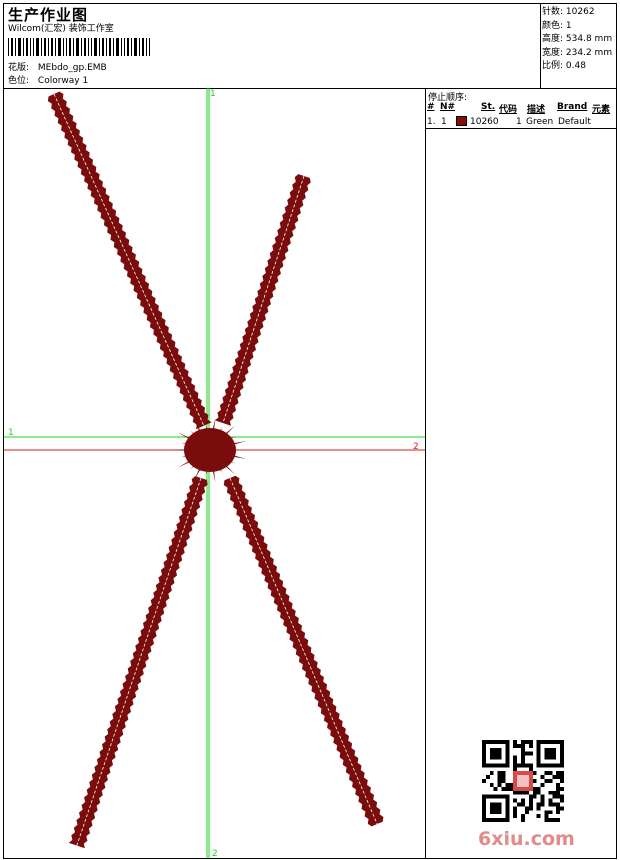  I want to click on stat-colors-label: 颜色:, so click(553, 25).